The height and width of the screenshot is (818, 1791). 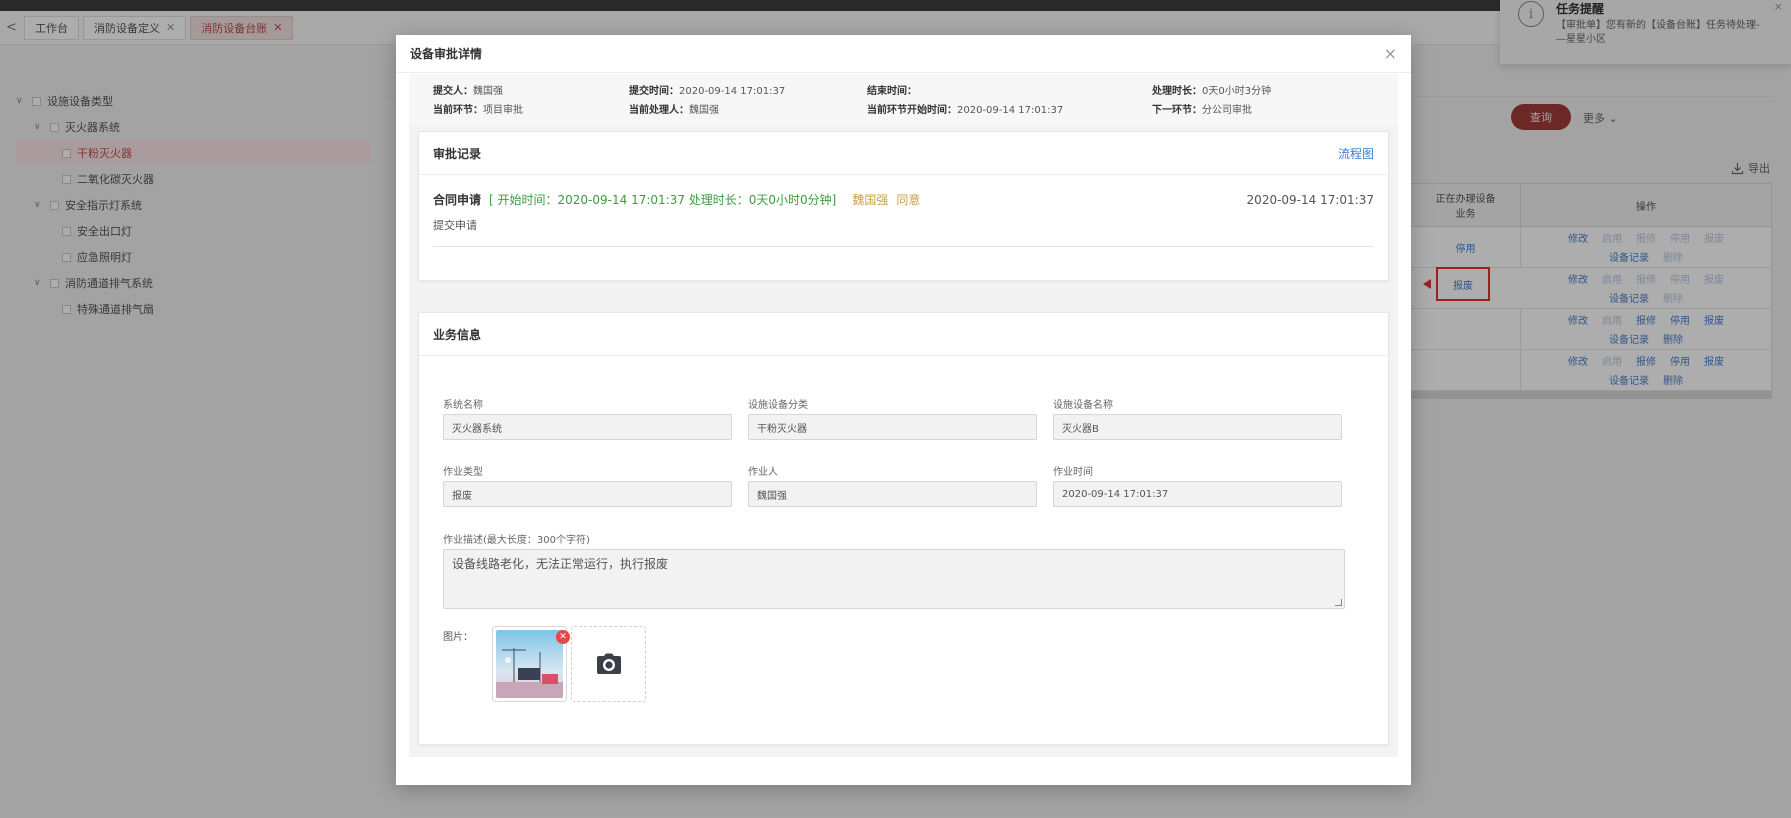 What do you see at coordinates (870, 200) in the screenshot?
I see `record-handler: 魏国强` at bounding box center [870, 200].